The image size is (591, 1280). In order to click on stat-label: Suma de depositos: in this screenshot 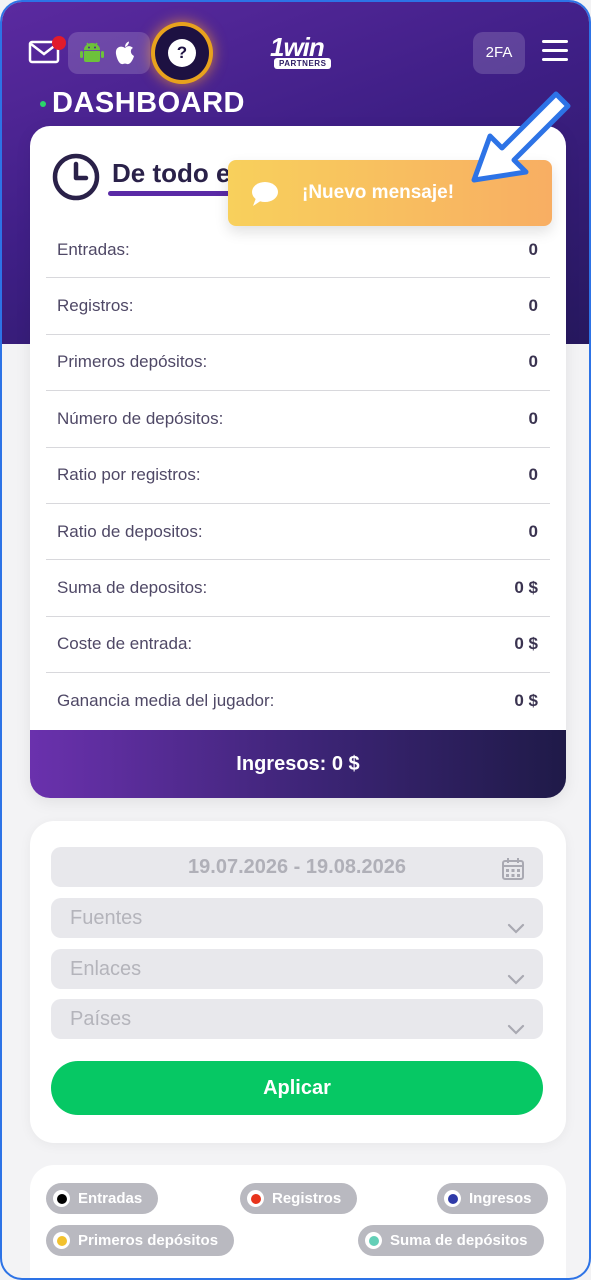, I will do `click(132, 588)`.